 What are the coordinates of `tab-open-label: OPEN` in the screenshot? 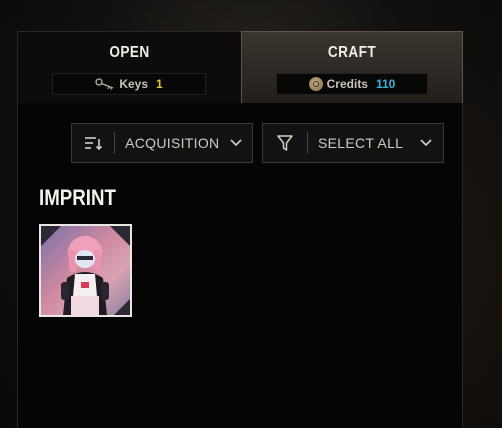 It's located at (129, 52).